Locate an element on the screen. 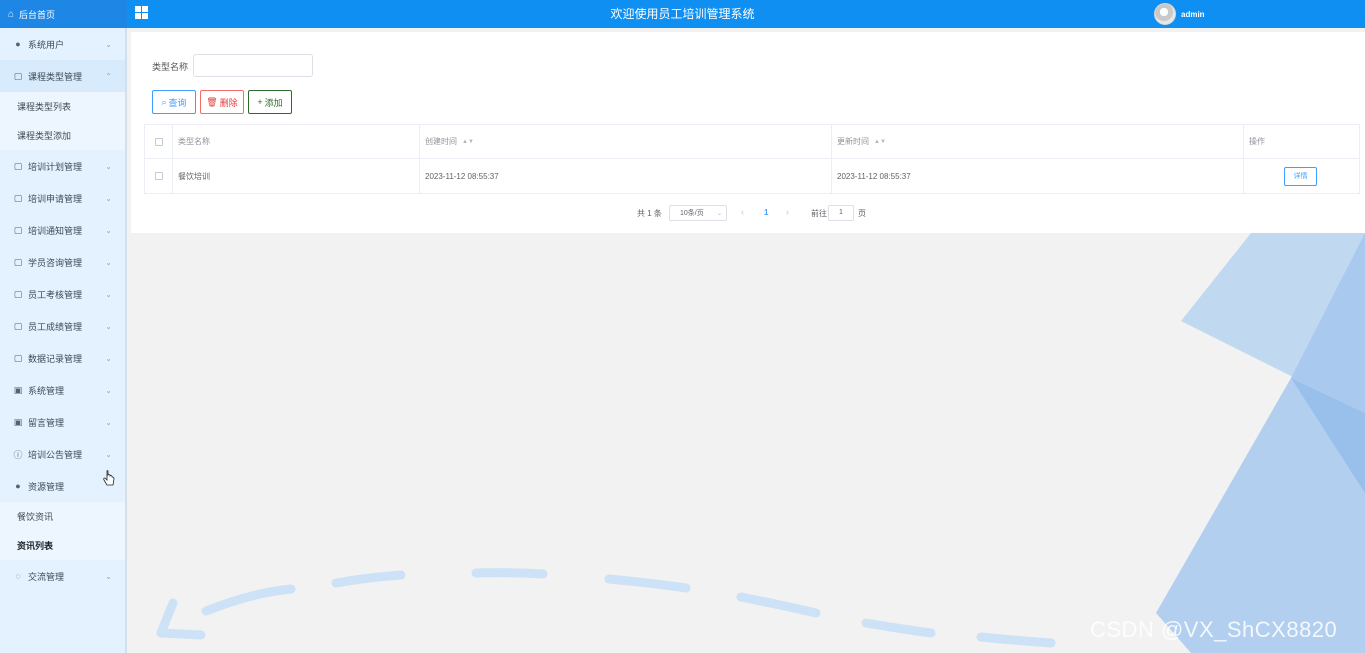 This screenshot has width=1365, height=653. sidebar-item-label: 培训通知管理 is located at coordinates (55, 230).